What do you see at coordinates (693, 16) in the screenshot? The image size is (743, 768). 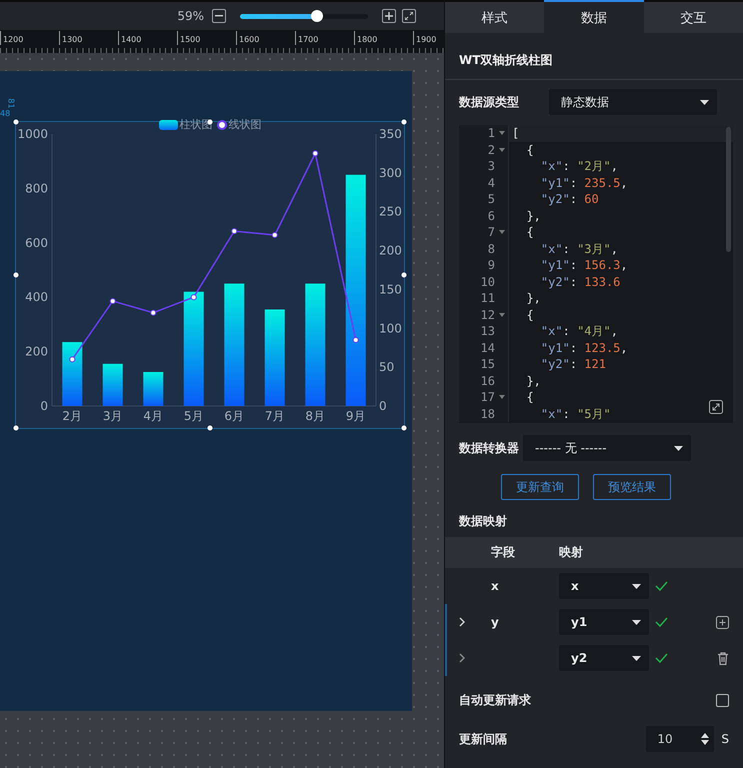 I see `panel-tab: 交互` at bounding box center [693, 16].